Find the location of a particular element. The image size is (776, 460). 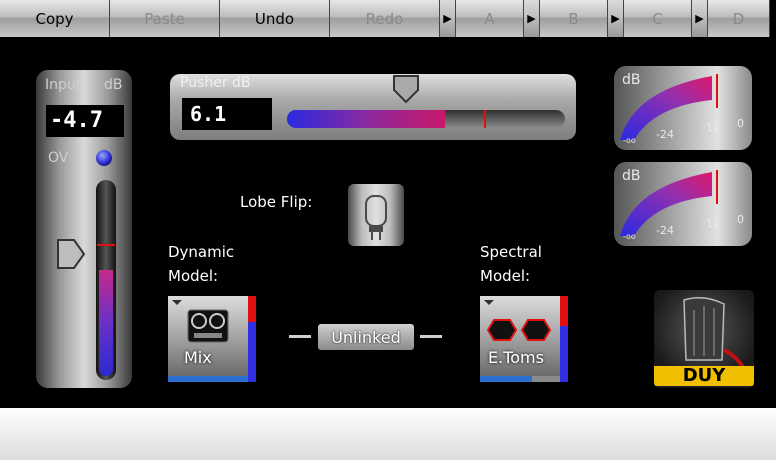

meter-top-tick-inf: -oo is located at coordinates (629, 140).